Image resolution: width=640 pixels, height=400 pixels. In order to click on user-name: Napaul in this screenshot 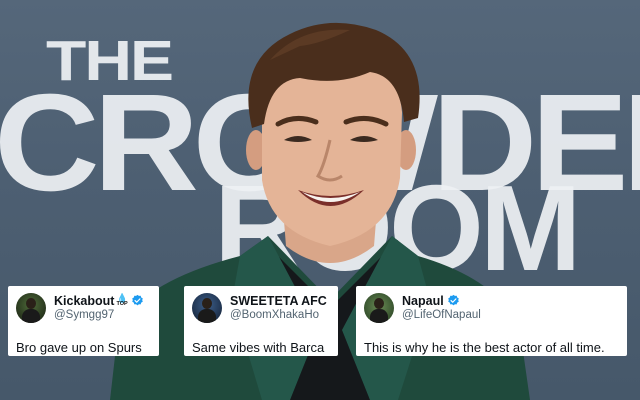, I will do `click(423, 301)`.